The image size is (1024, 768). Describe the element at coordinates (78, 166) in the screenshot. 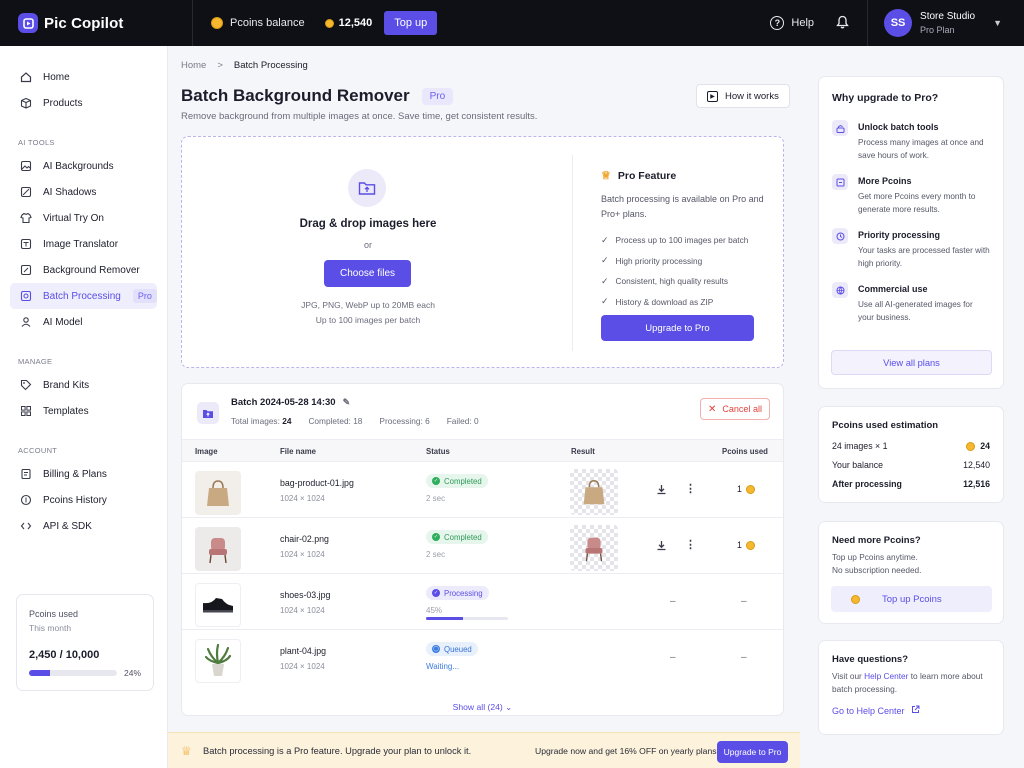

I see `sidebar-item-label: AI Backgrounds` at that location.